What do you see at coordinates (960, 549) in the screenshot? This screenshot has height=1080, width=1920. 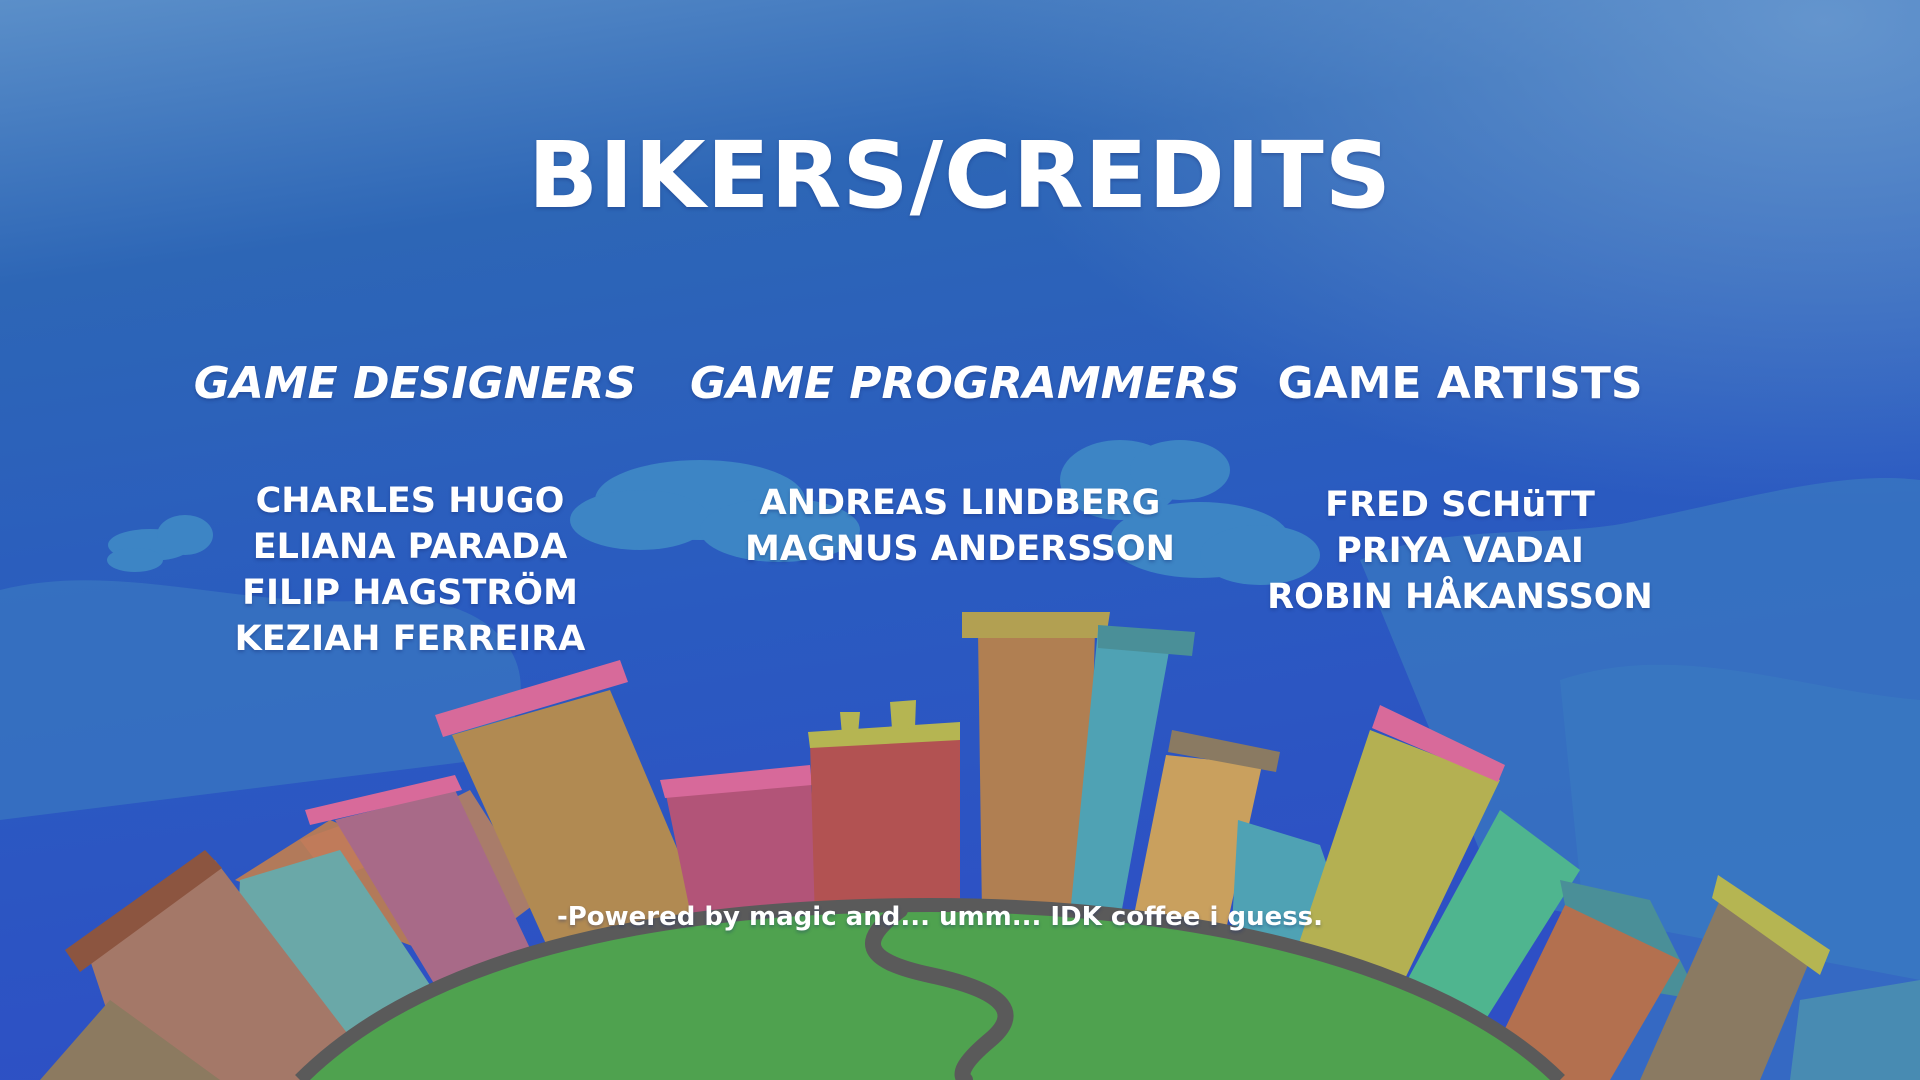 I see `programmer-name: MAGNUS ANDERSSON` at bounding box center [960, 549].